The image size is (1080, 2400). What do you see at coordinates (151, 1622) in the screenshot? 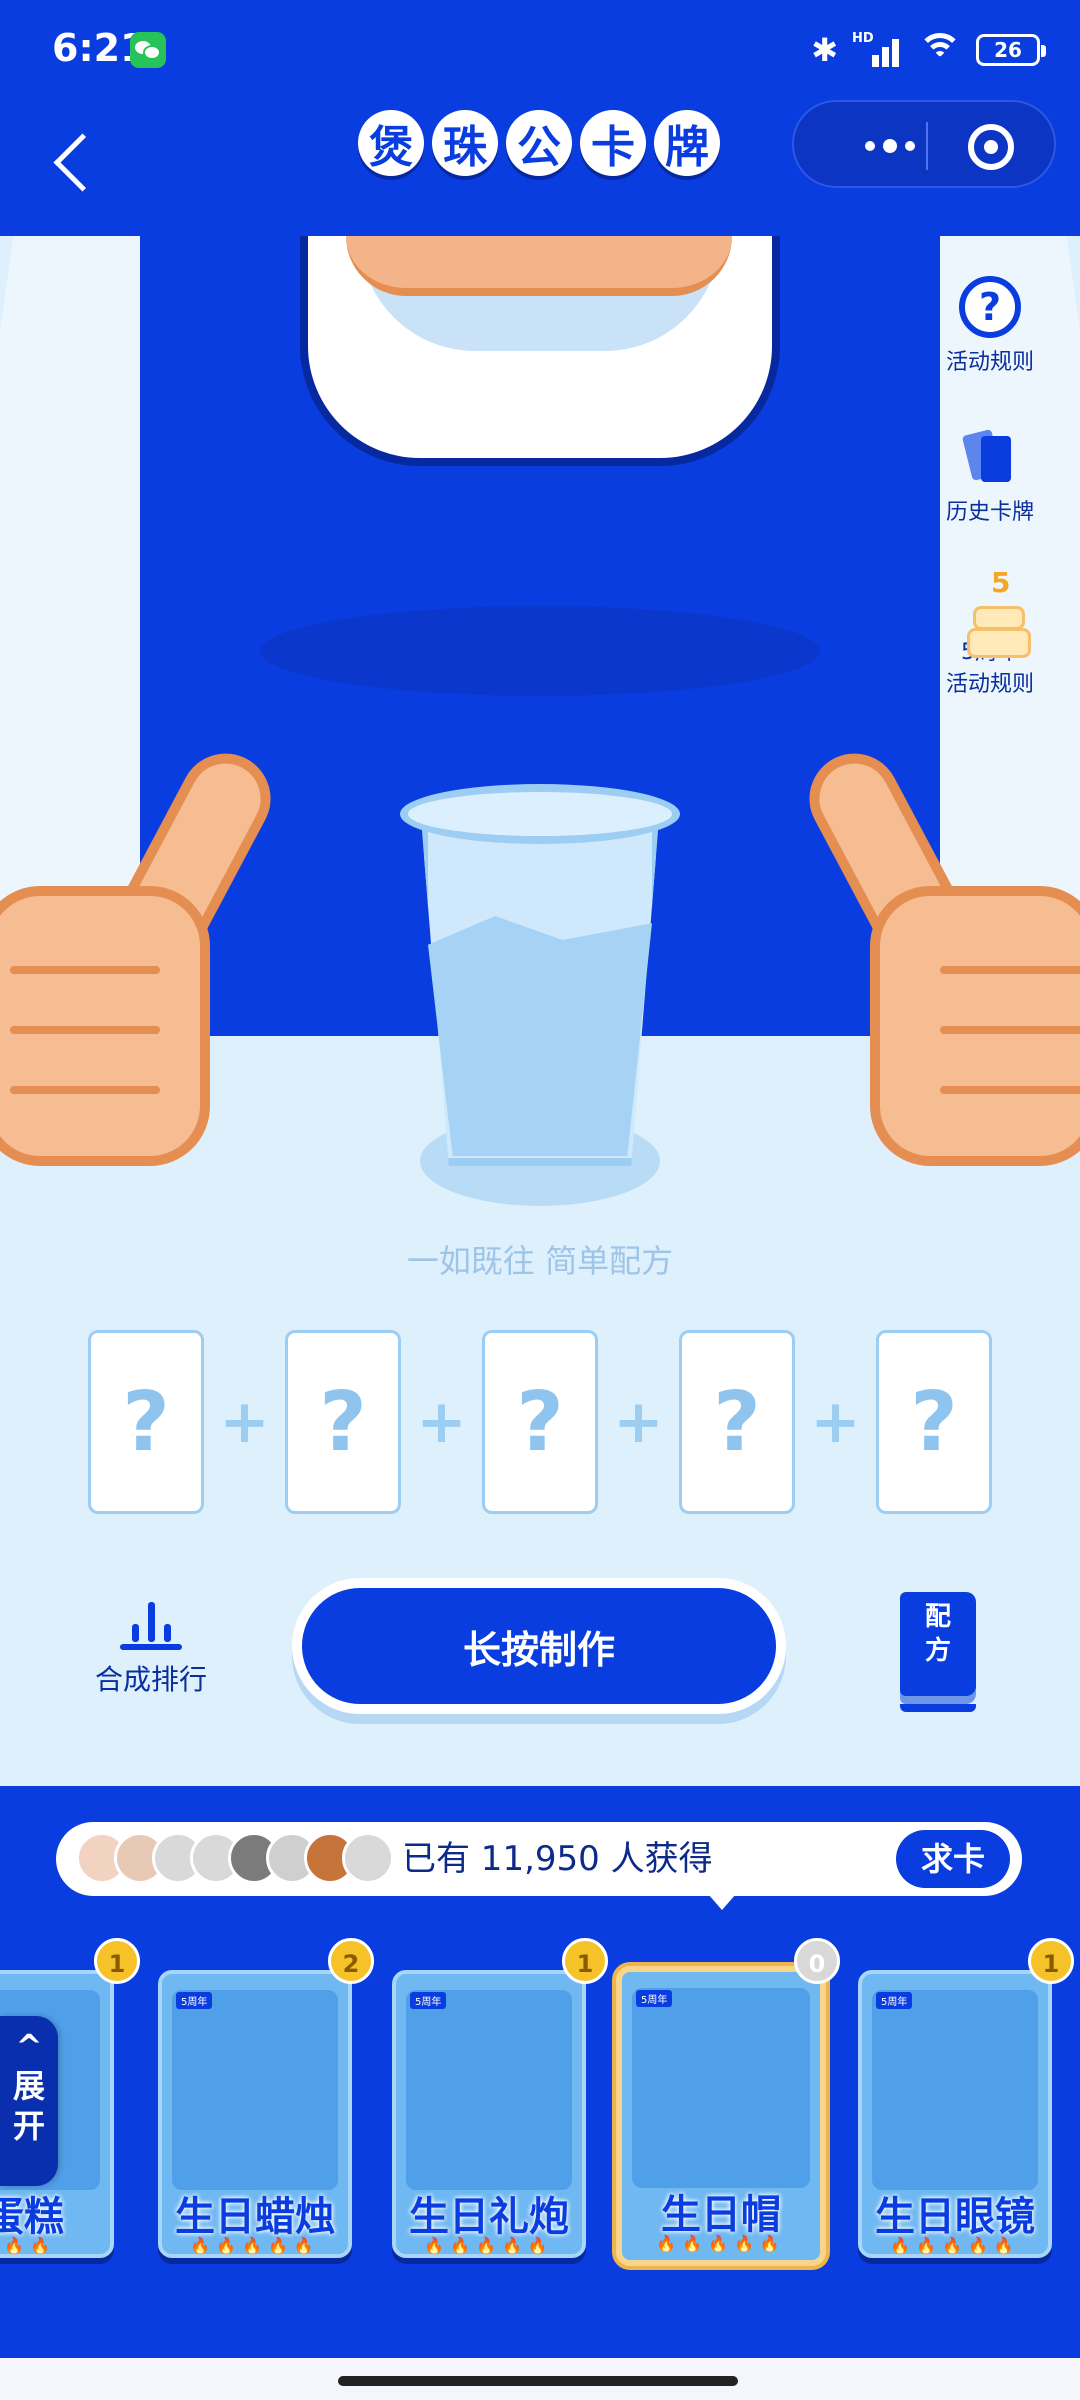
I see `ranking-icon` at bounding box center [151, 1622].